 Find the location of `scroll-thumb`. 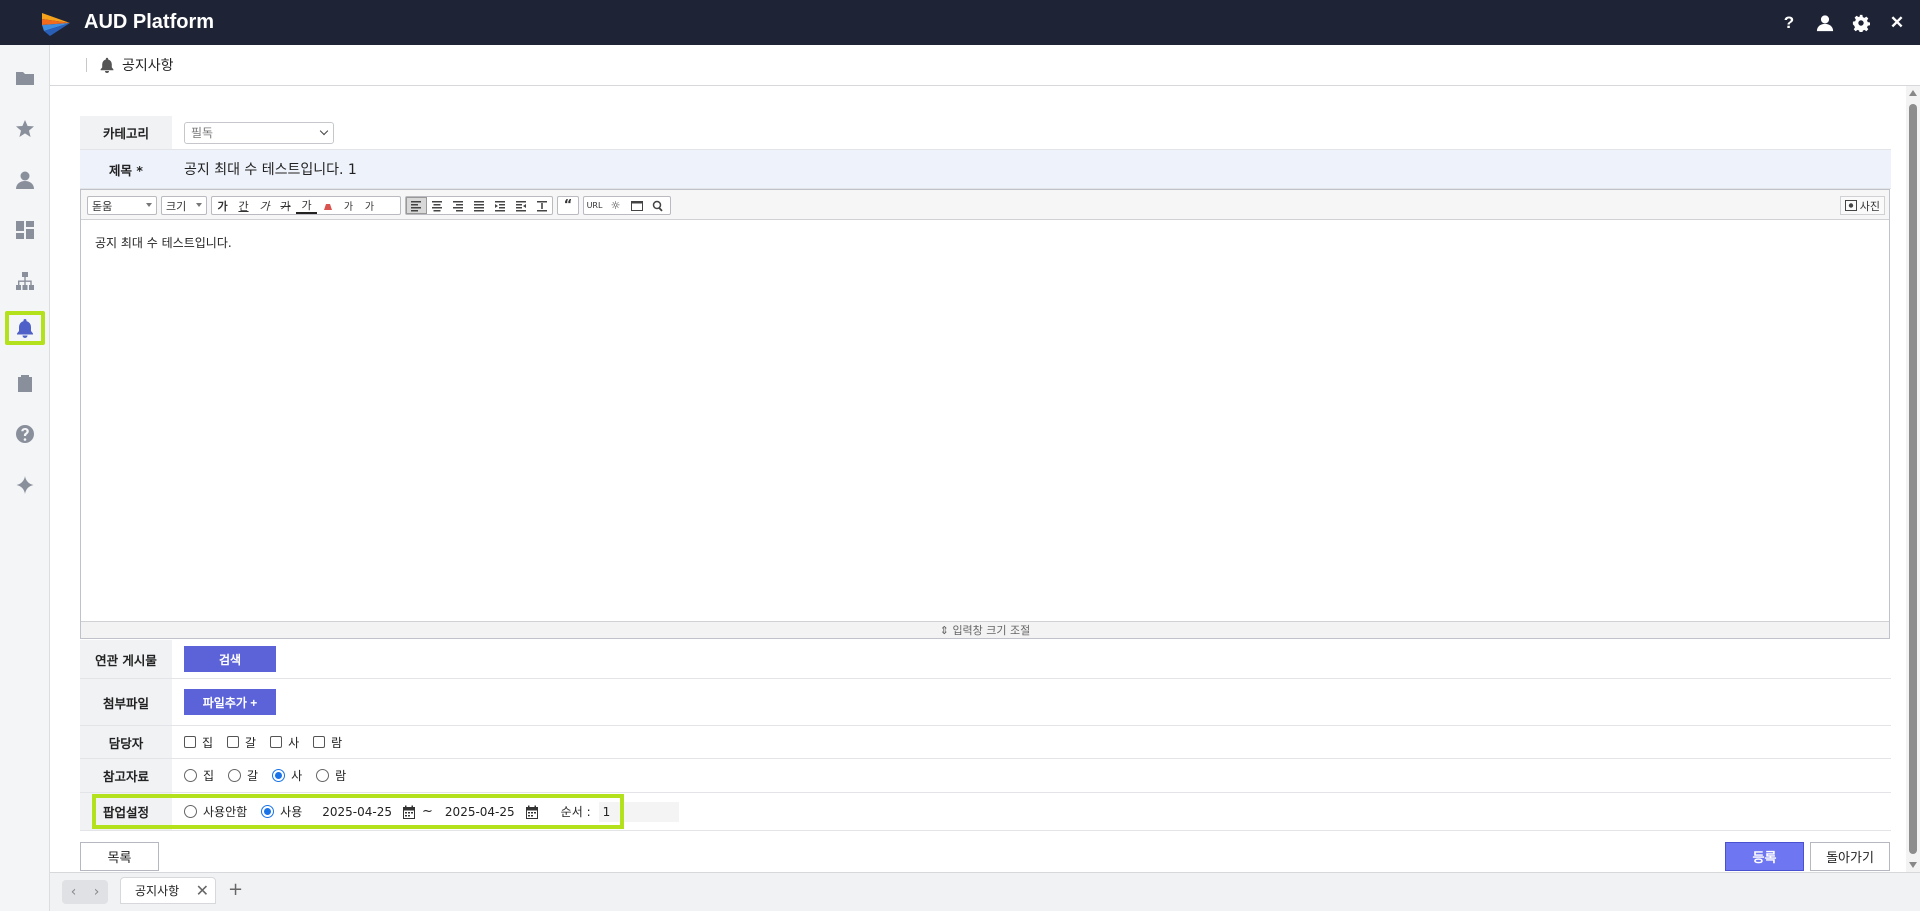

scroll-thumb is located at coordinates (1913, 479).